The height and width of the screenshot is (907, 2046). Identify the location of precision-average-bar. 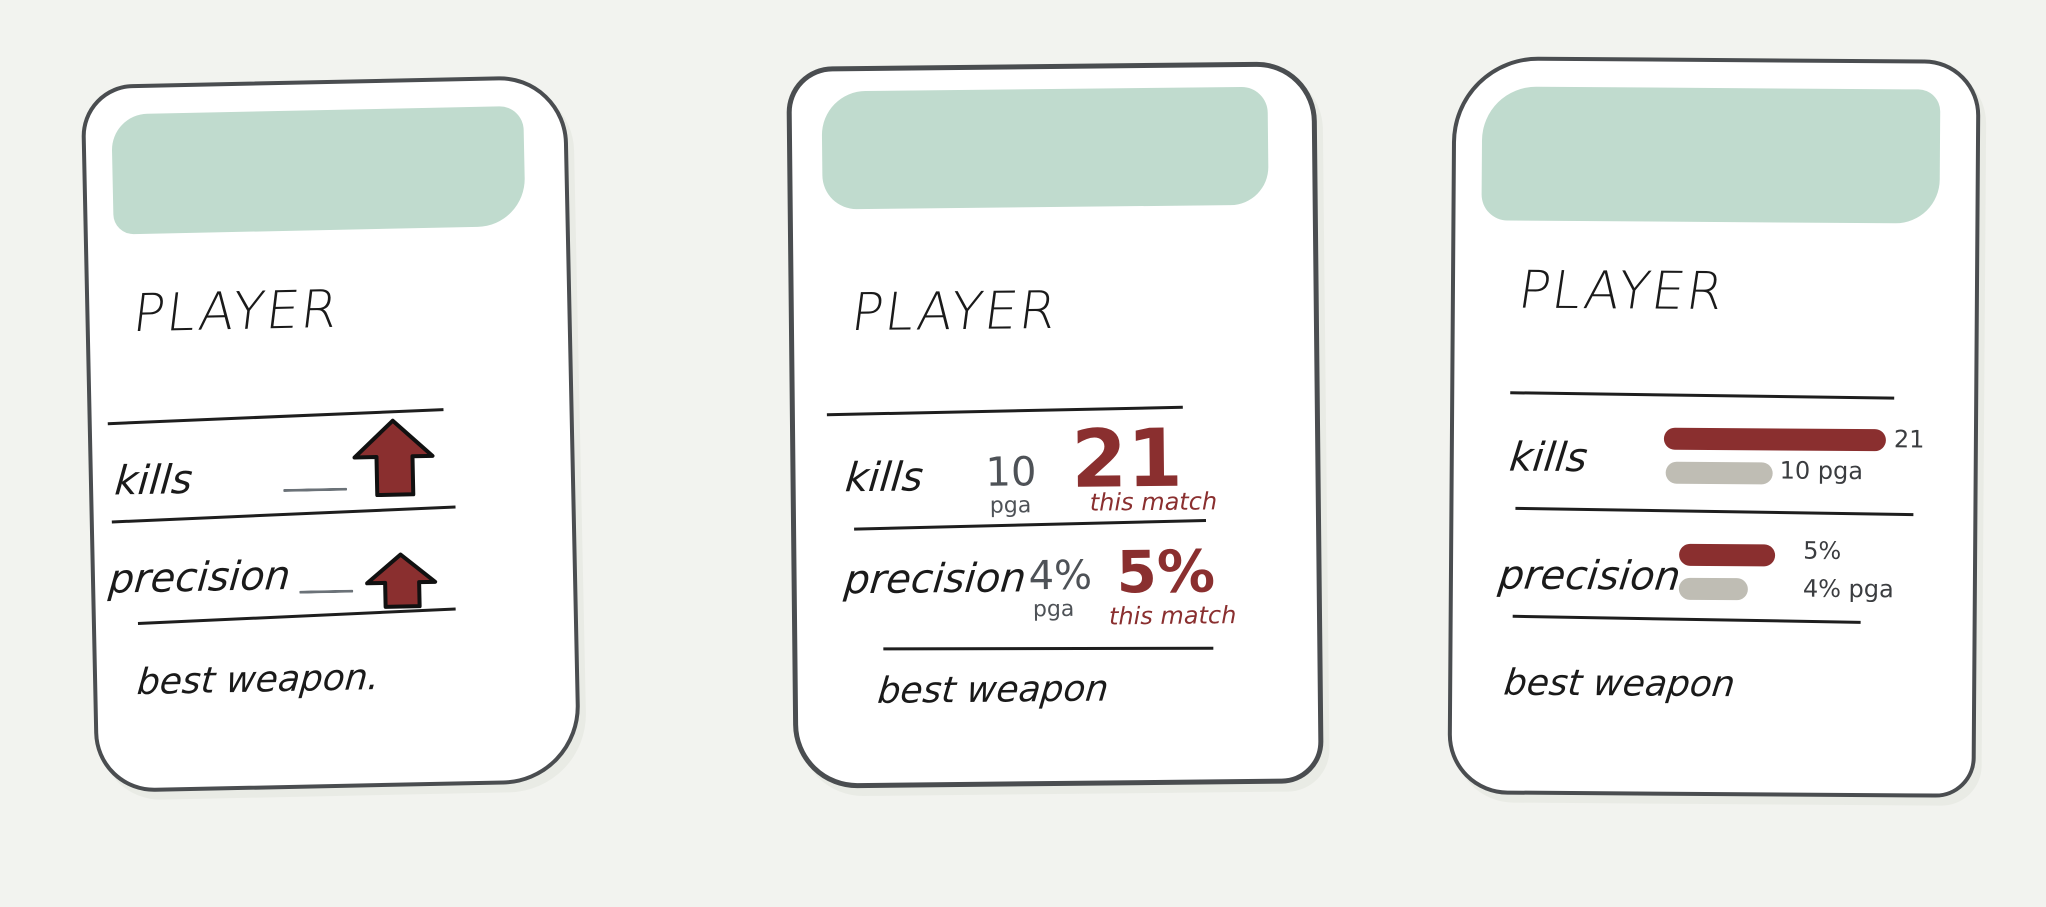
(1713, 589).